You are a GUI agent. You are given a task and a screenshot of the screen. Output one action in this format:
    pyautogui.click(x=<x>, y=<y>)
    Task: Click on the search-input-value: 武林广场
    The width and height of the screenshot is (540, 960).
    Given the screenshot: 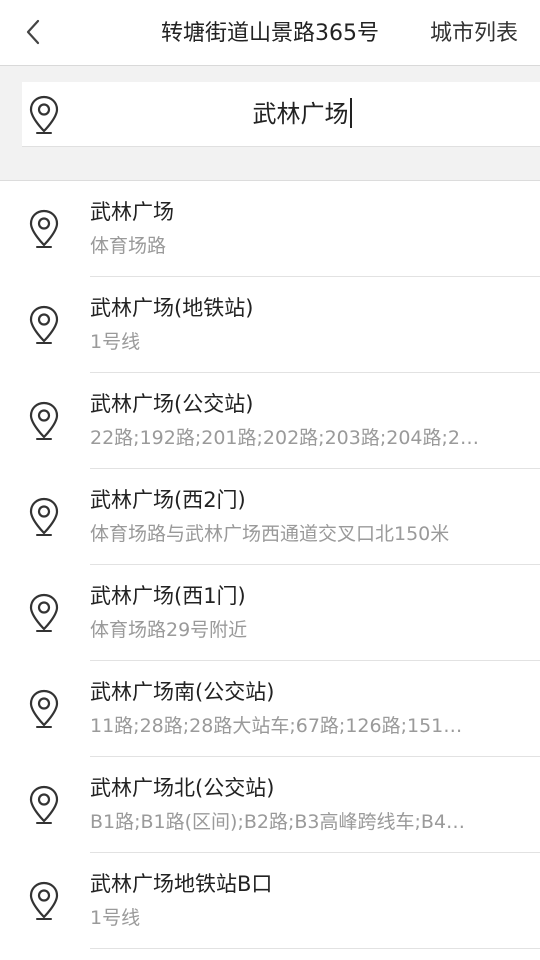 What is the action you would take?
    pyautogui.click(x=300, y=114)
    